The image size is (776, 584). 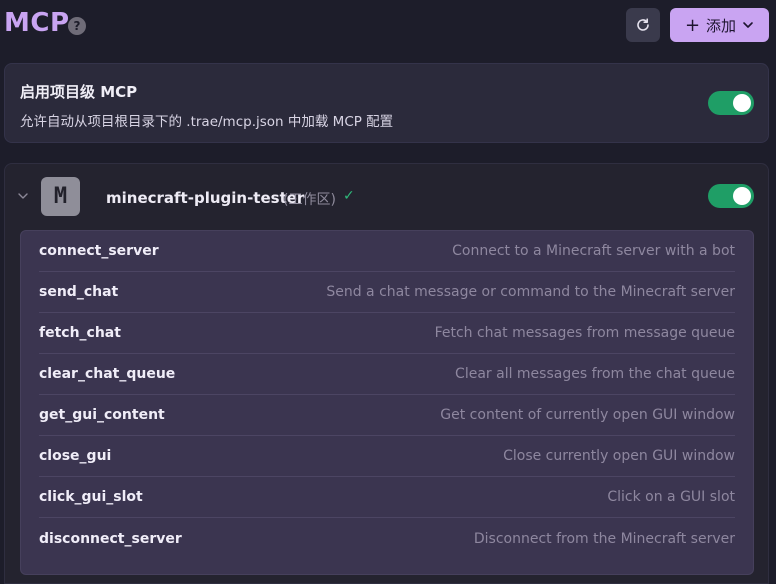 What do you see at coordinates (692, 25) in the screenshot?
I see `plus-icon: +` at bounding box center [692, 25].